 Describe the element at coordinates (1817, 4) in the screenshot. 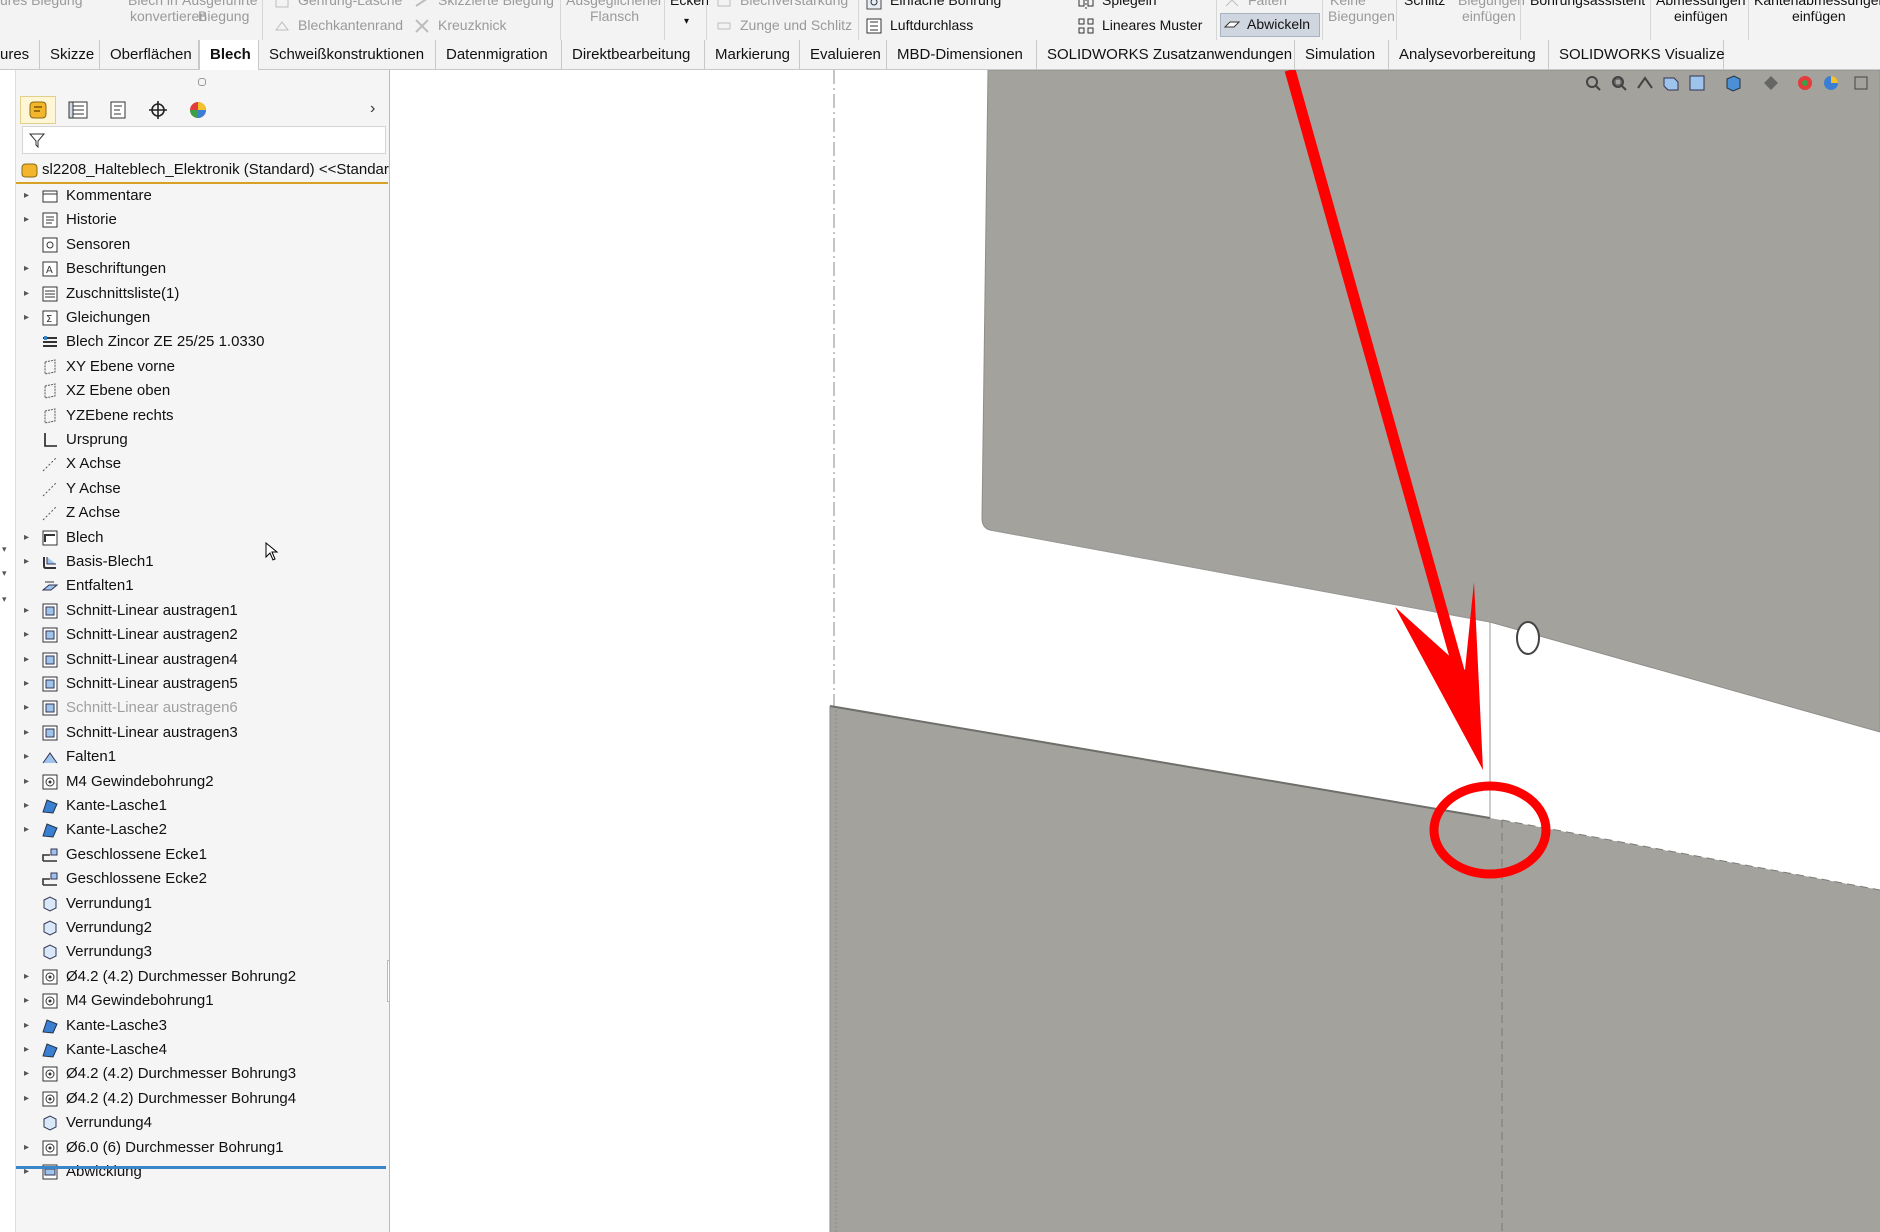

I see `kantenabmessungen-einfuegen-line1: Kantenabmessungen` at that location.